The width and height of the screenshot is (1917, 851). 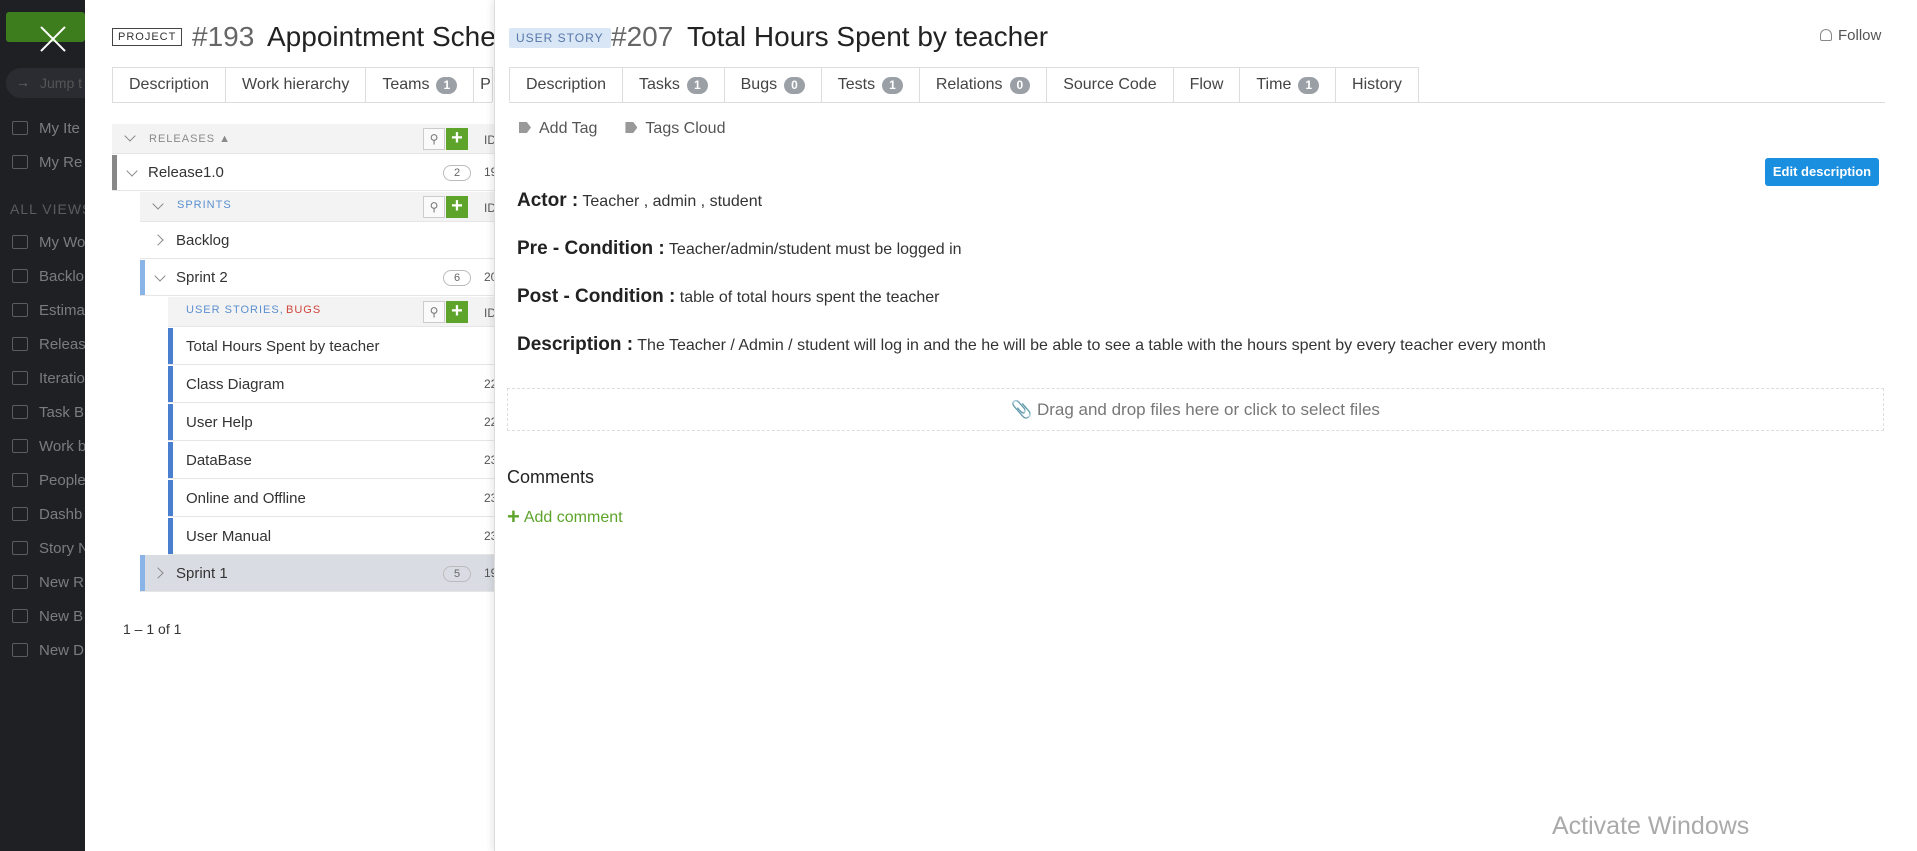 I want to click on sprint-row: Sprint 1 5 19, so click(x=318, y=573).